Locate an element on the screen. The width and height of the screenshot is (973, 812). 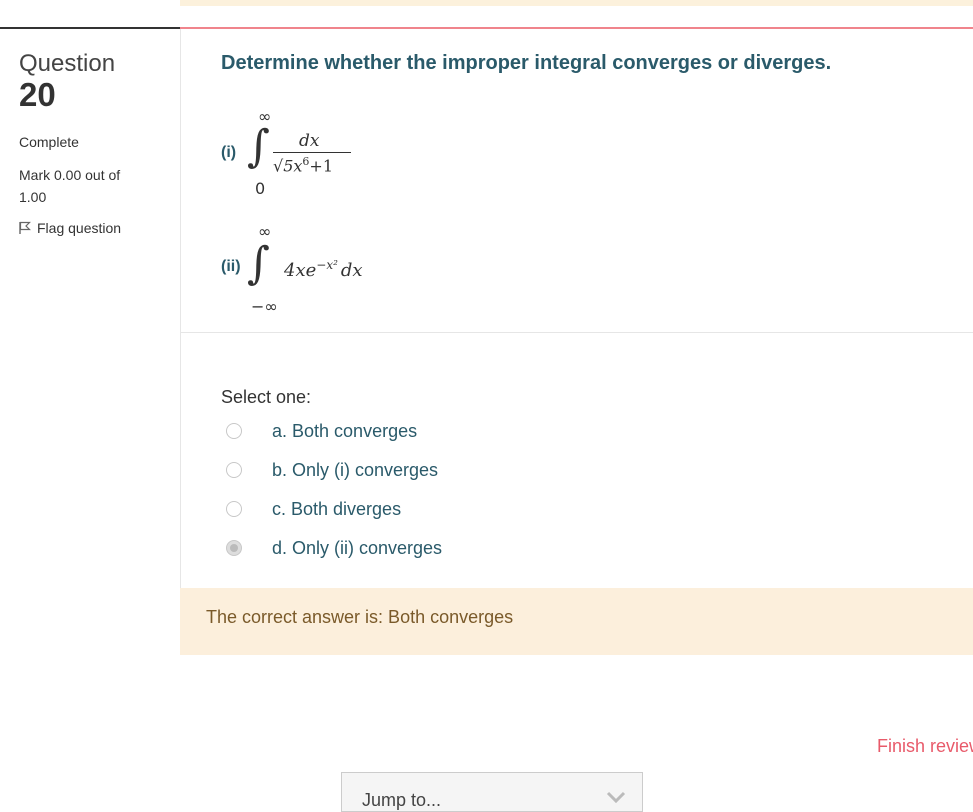
flag-question-label: Flag question is located at coordinates (79, 228).